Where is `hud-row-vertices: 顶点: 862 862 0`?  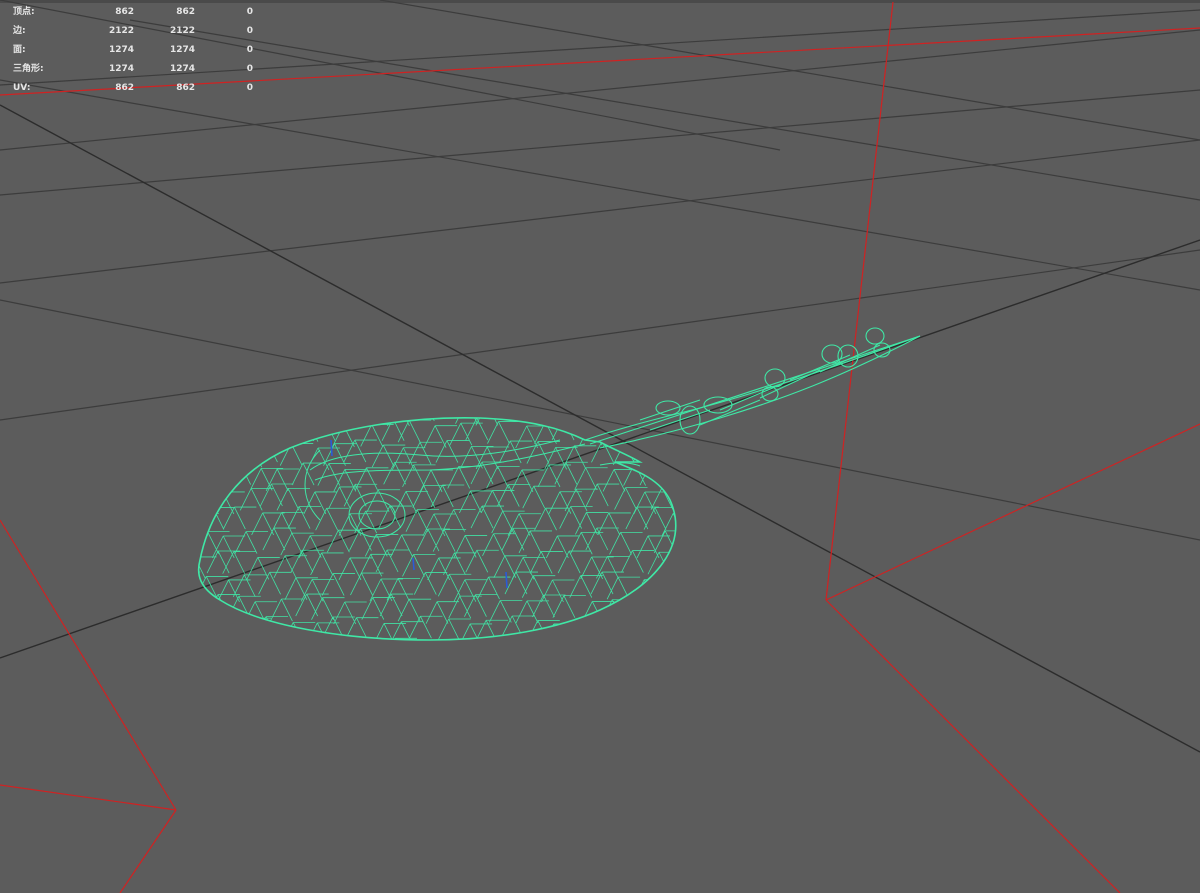
hud-row-vertices: 顶点: 862 862 0 is located at coordinates (133, 12).